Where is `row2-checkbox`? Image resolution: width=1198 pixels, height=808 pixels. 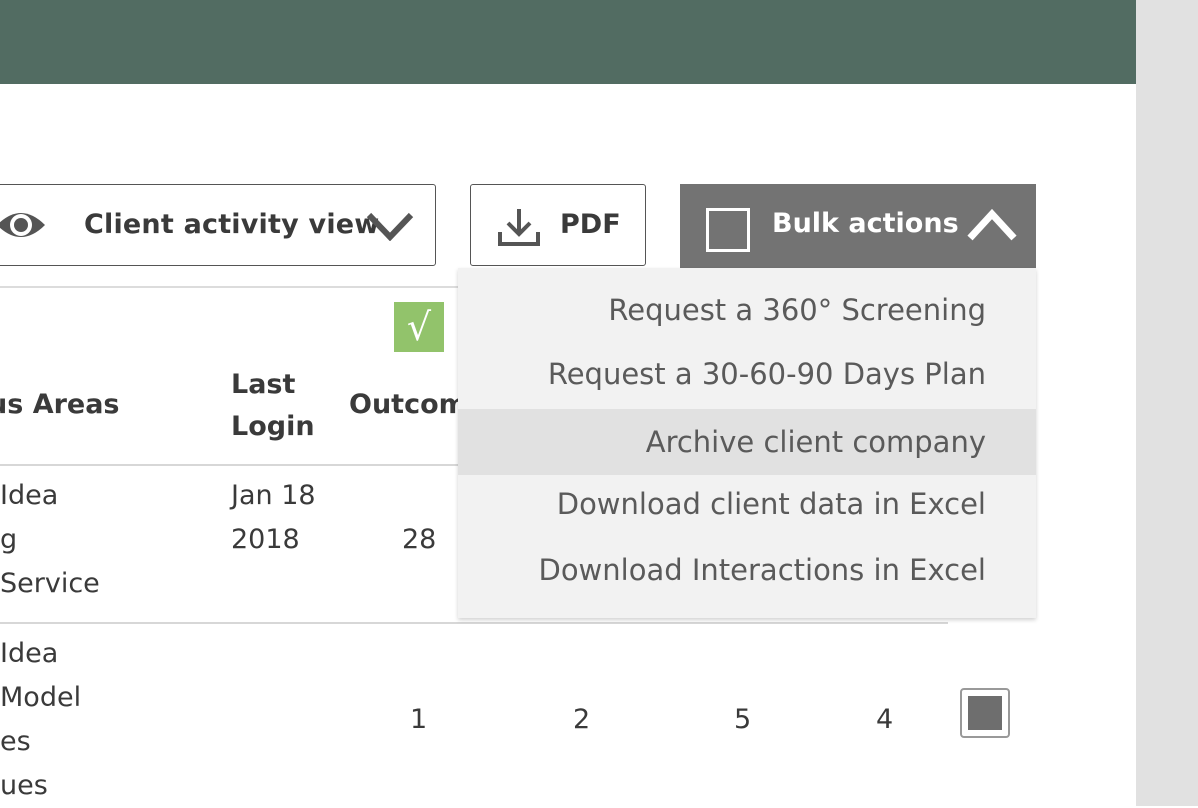
row2-checkbox is located at coordinates (985, 713).